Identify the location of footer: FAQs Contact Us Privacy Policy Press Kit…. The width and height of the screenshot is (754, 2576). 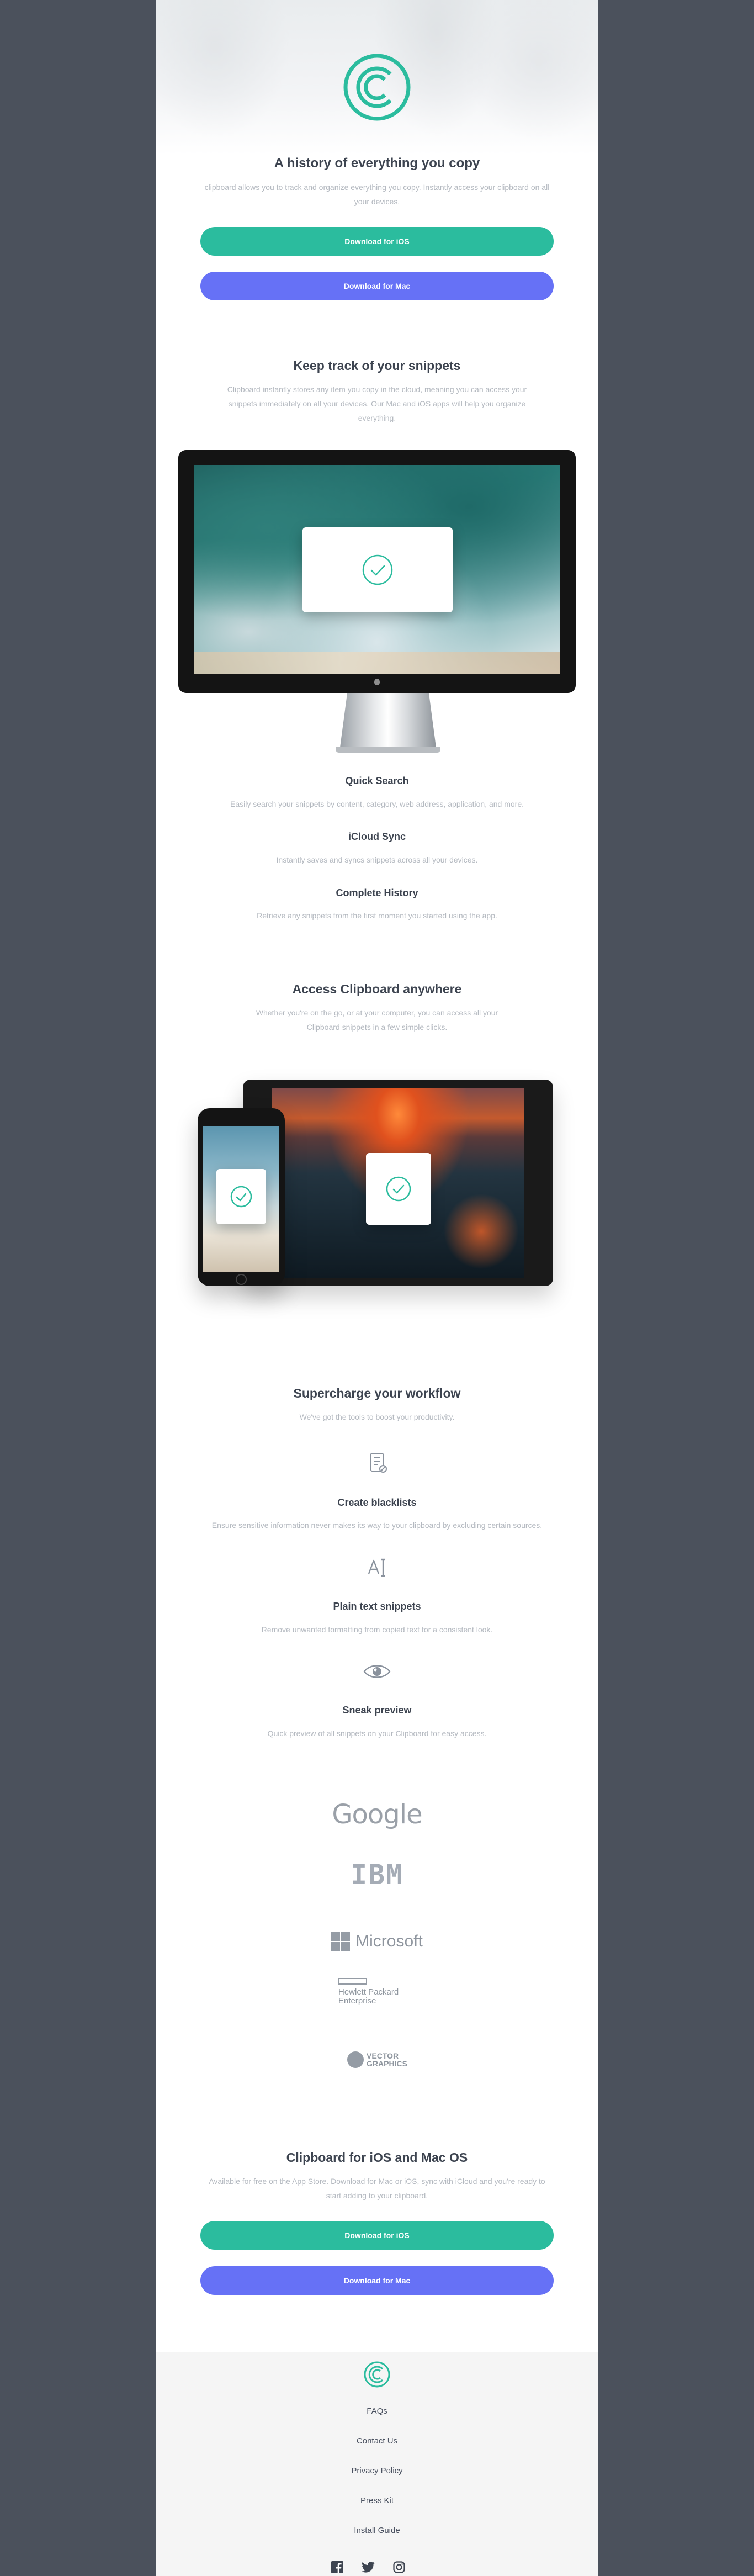
(377, 2464).